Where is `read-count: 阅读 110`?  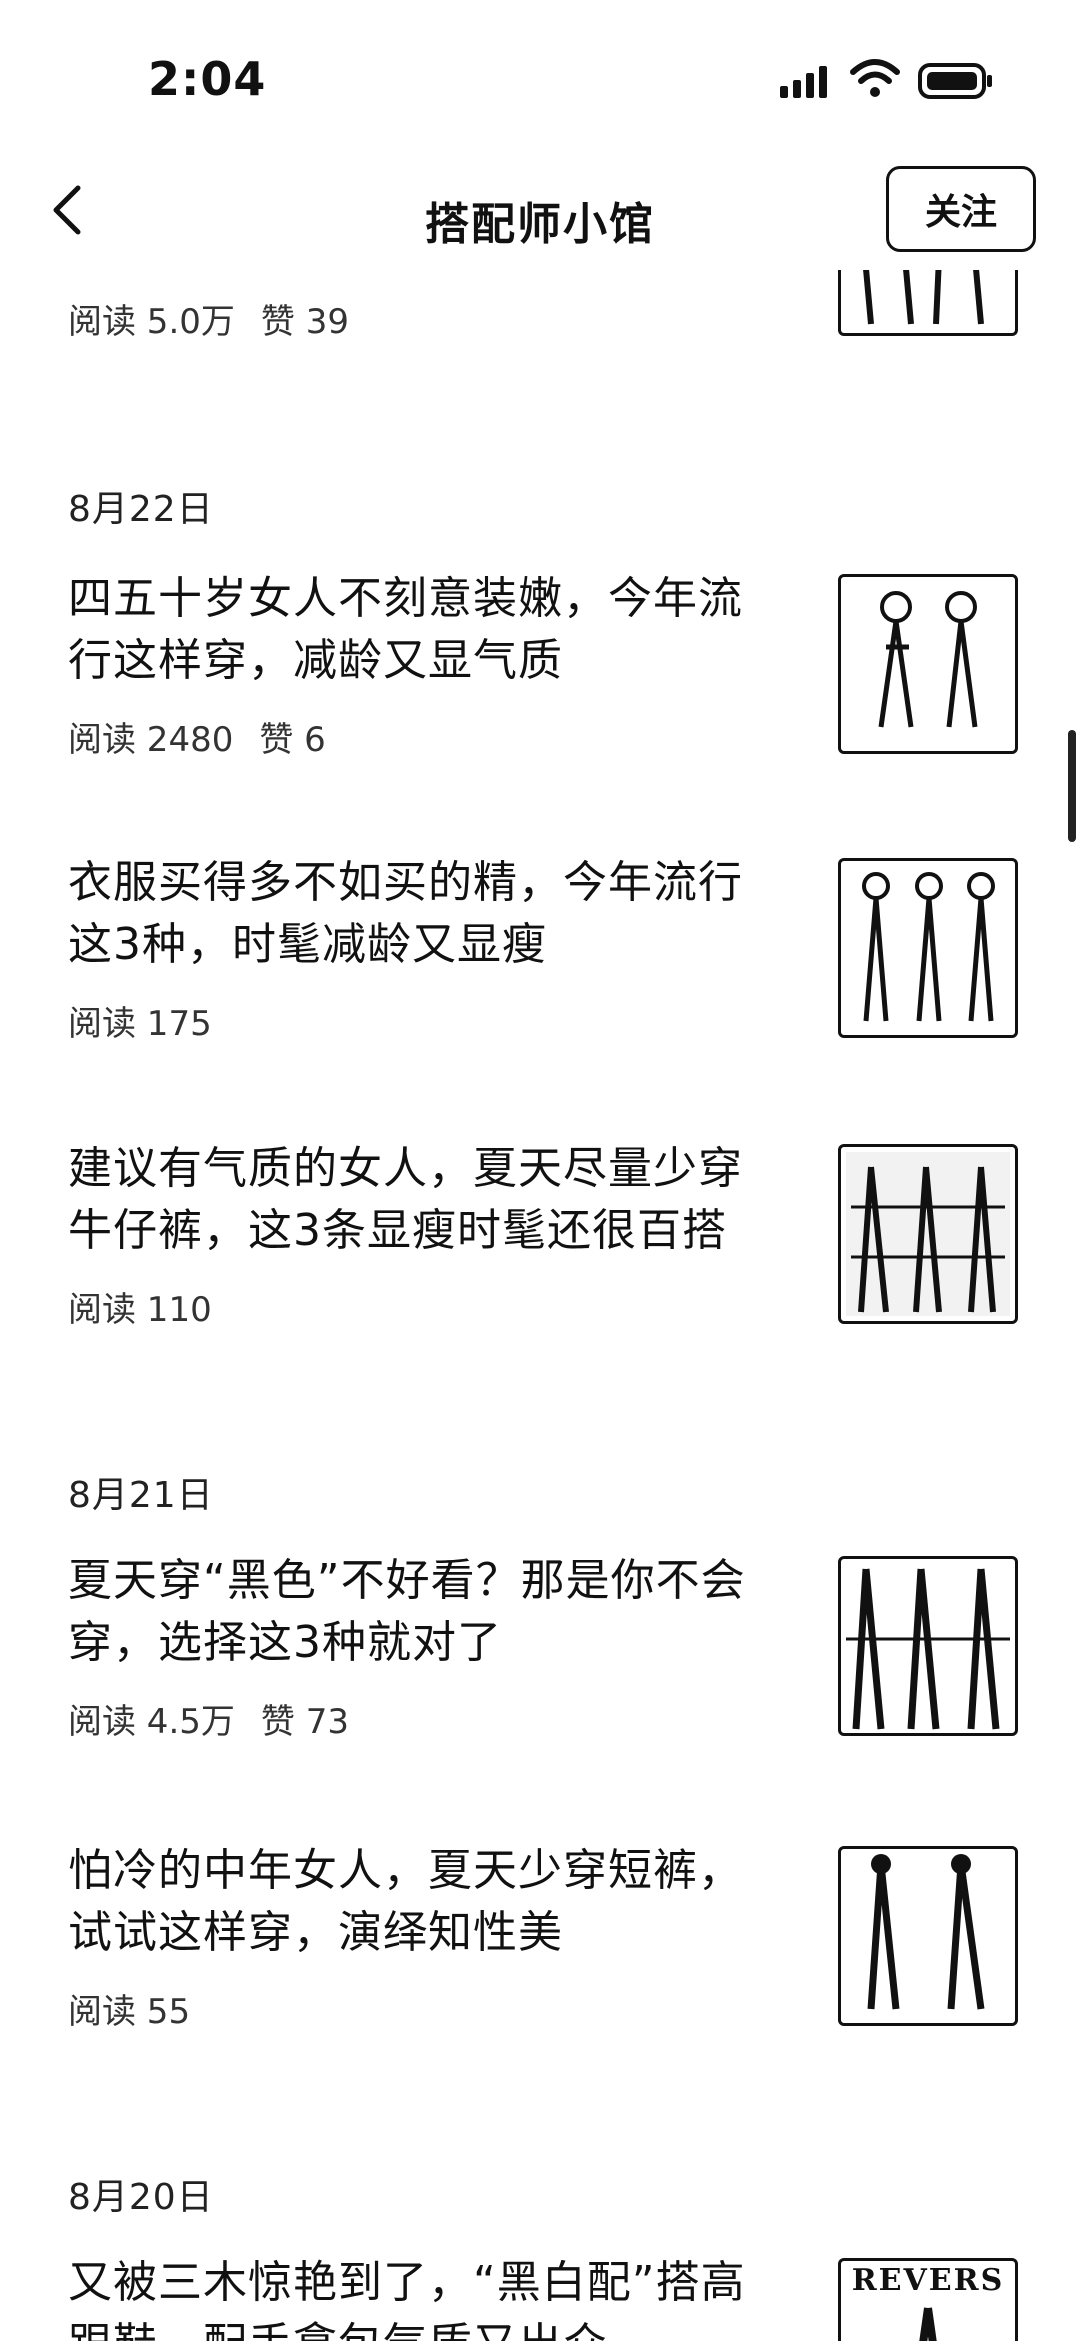 read-count: 阅读 110 is located at coordinates (140, 1310).